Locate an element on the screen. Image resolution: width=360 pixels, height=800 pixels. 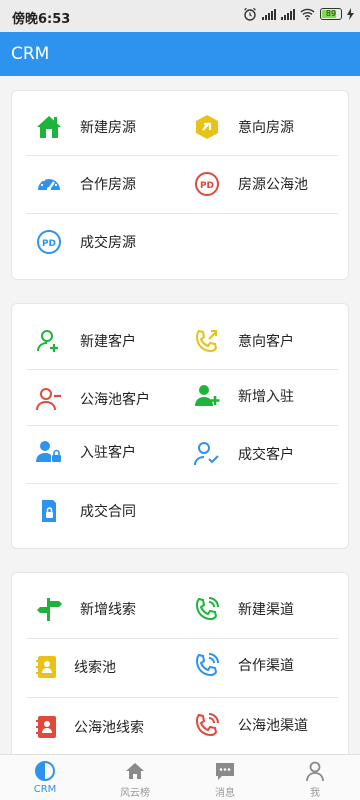
tab-me: 我 is located at coordinates (315, 777).